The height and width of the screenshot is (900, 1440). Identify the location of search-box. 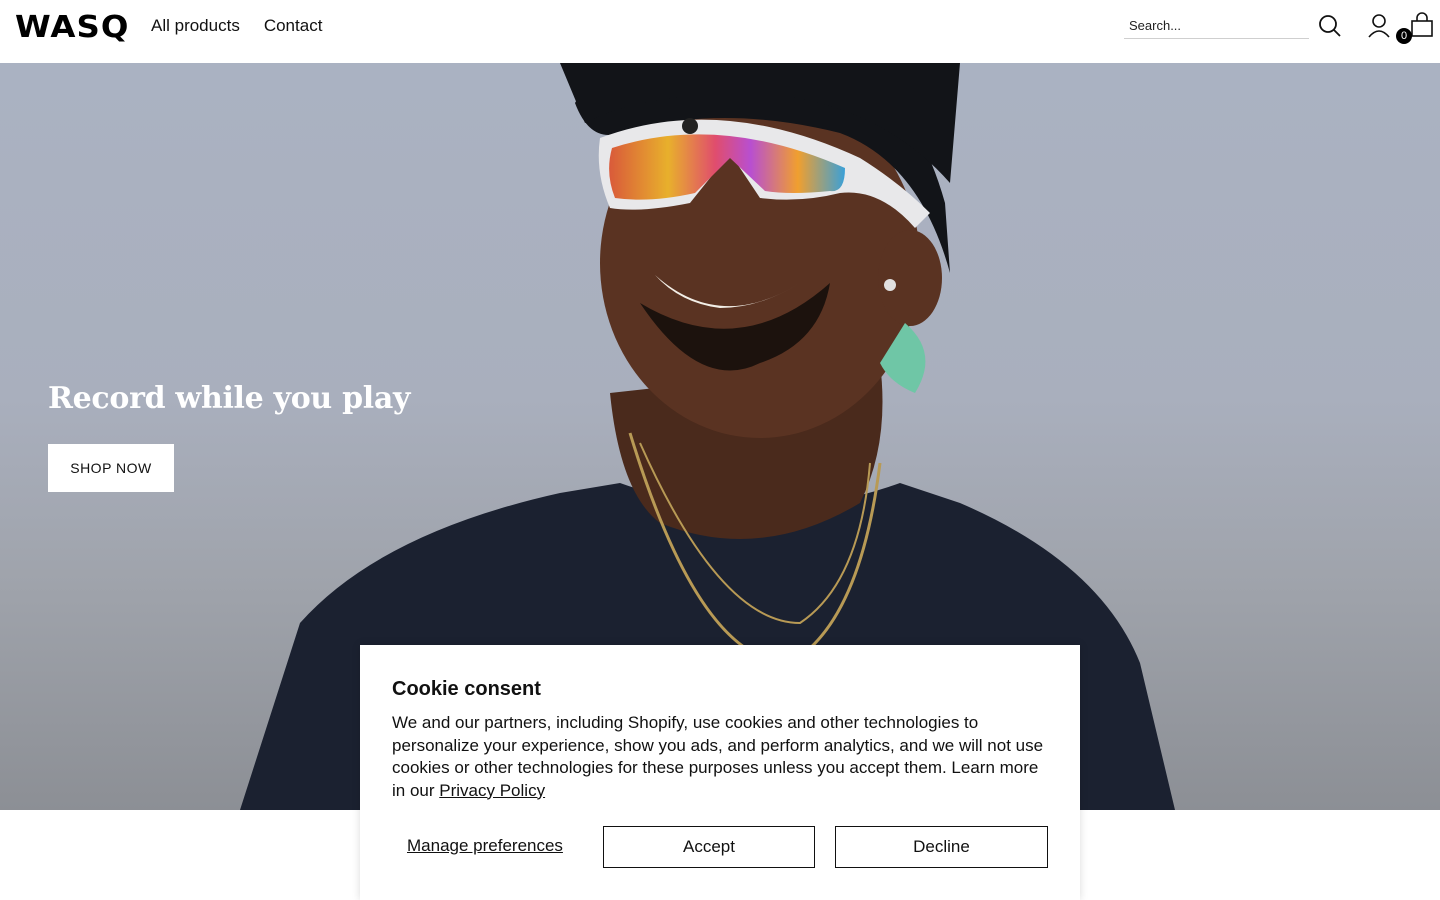
(1216, 25).